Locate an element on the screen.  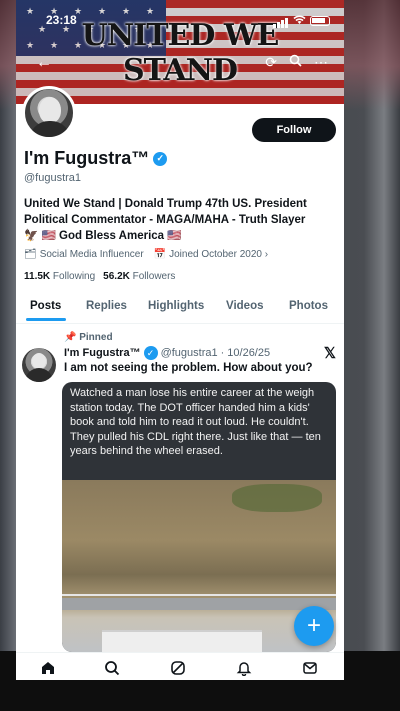
follow-counts: 11.5K Following 56.2K Followers is located at coordinates (99, 276).